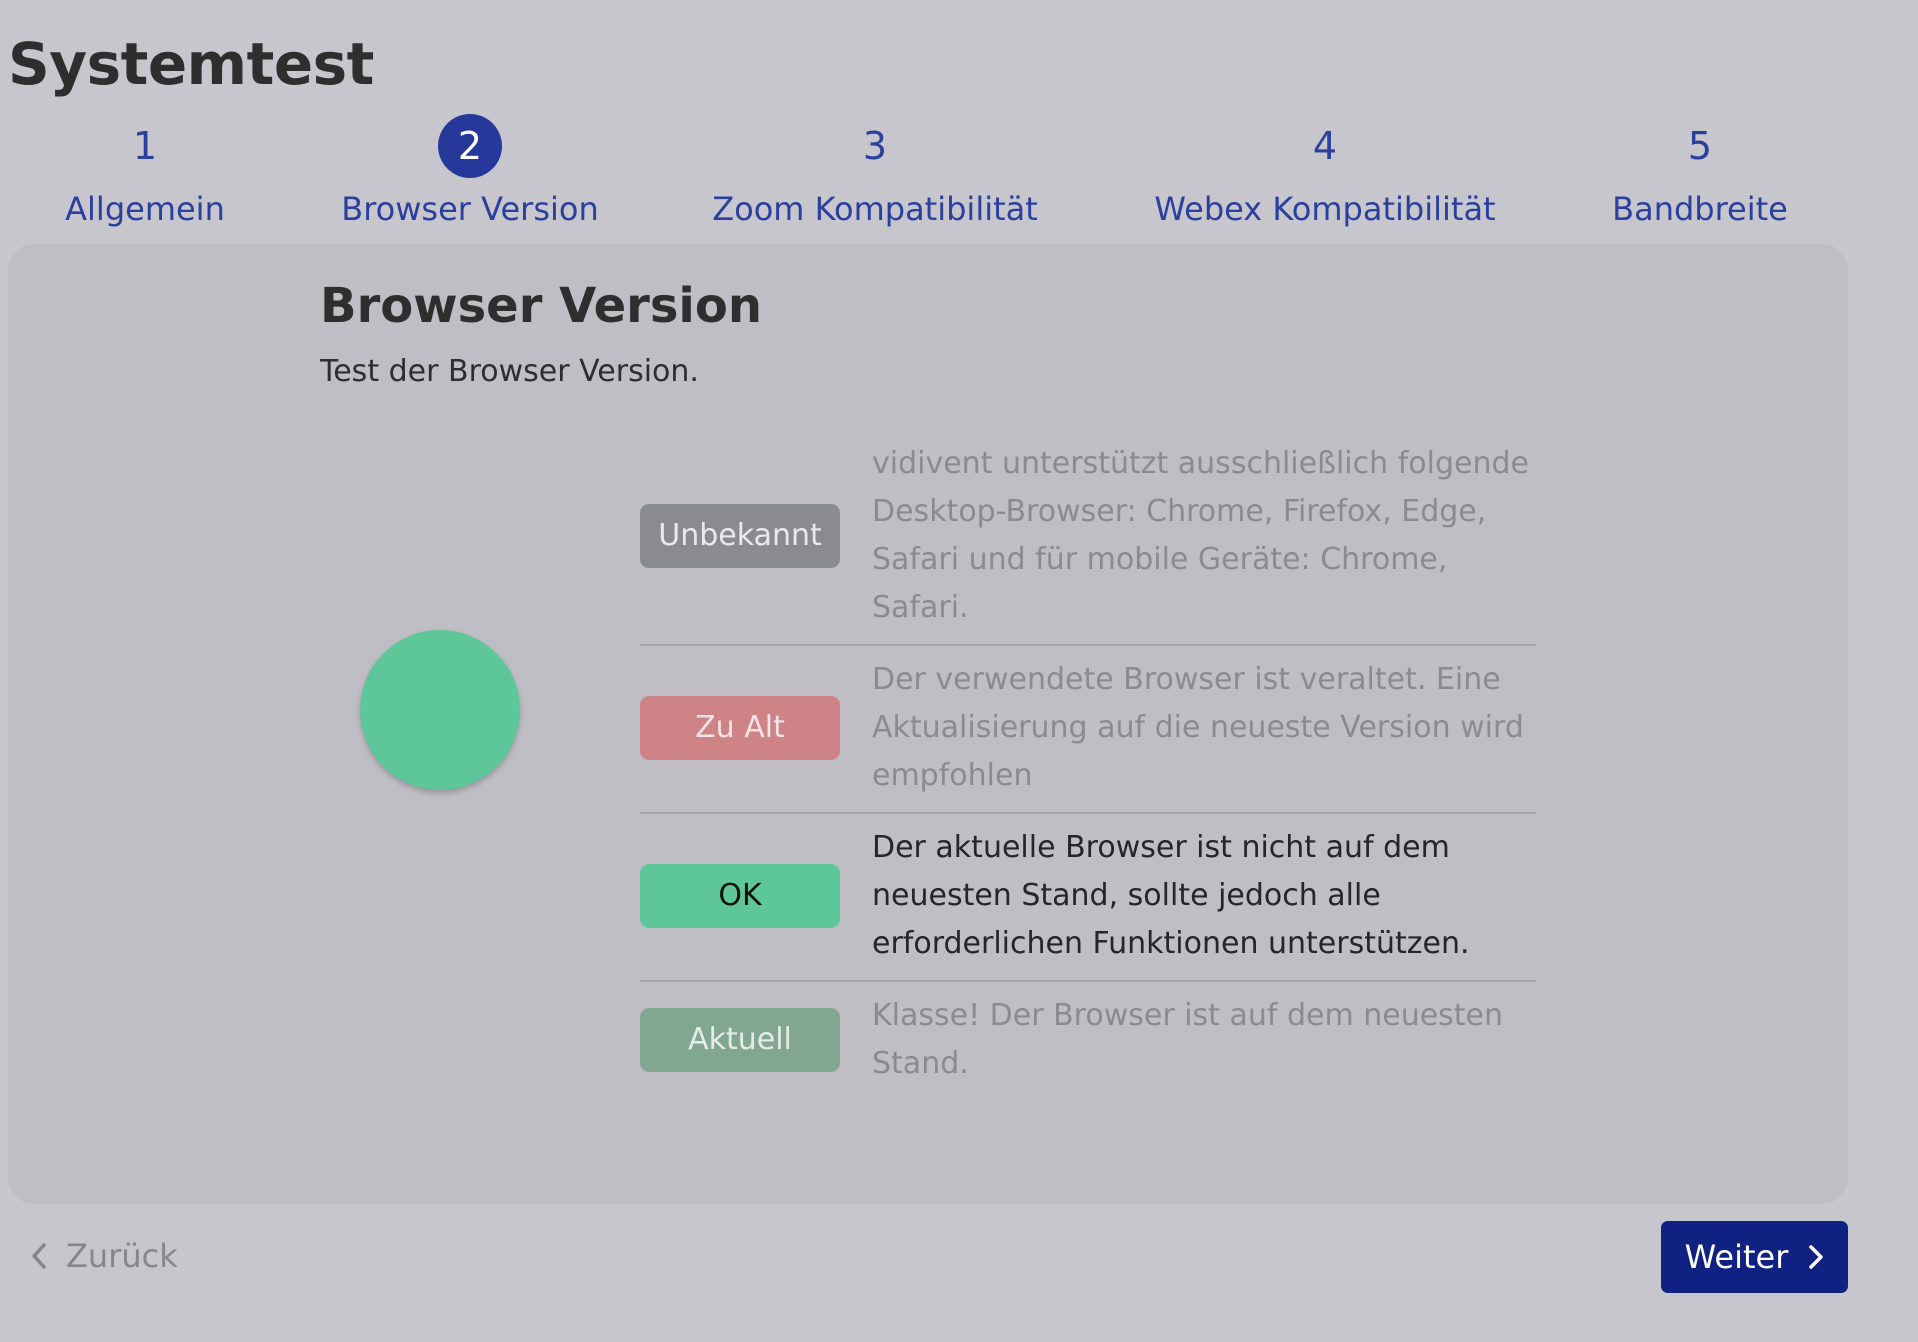  What do you see at coordinates (875, 171) in the screenshot?
I see `step-zoom-kompatibilitaet: 3 Zoom Kompatibilität` at bounding box center [875, 171].